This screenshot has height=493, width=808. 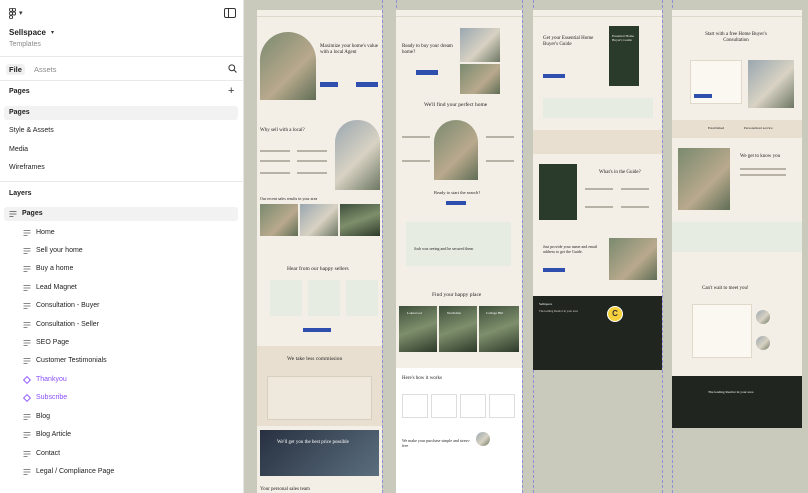 I want to click on section-heading: Hear from our happy sellers, so click(x=318, y=269).